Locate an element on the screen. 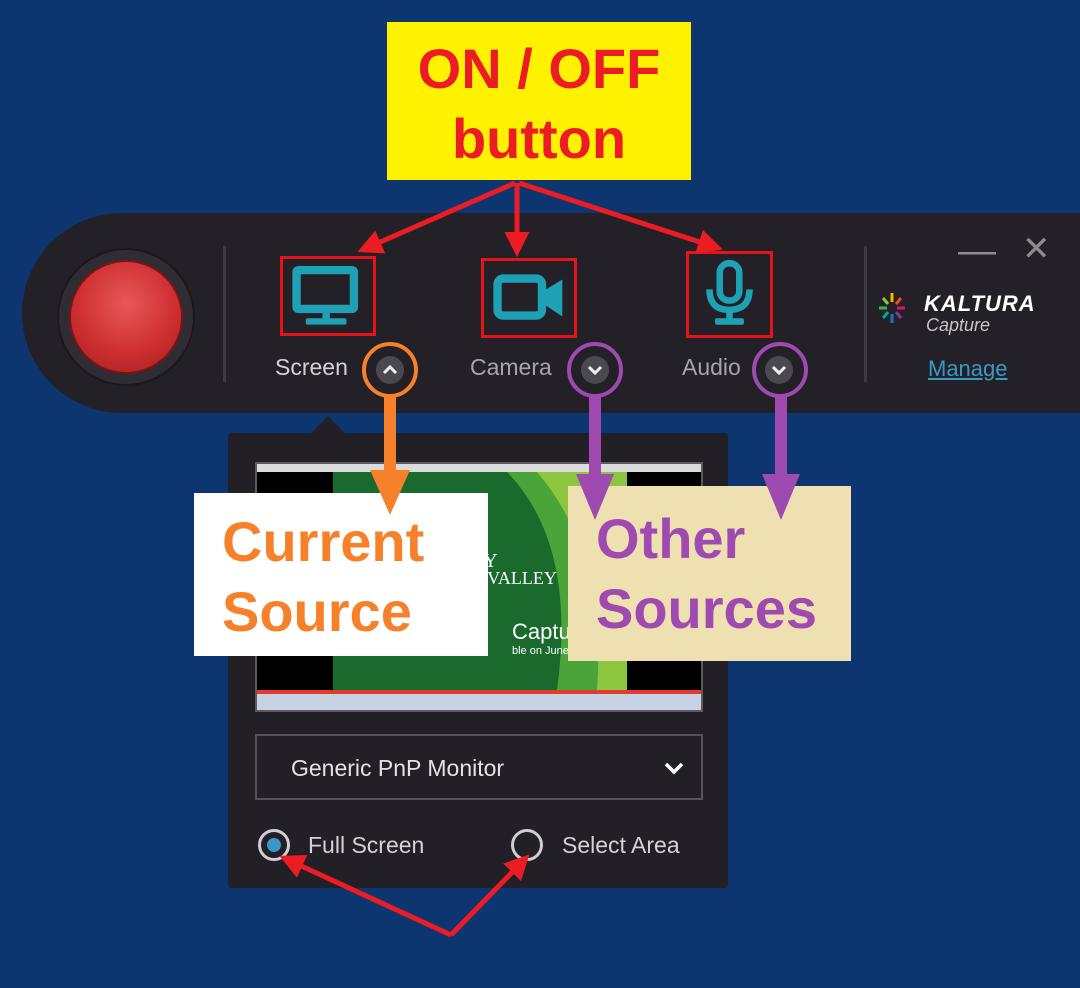 This screenshot has height=988, width=1080. select-area-radio is located at coordinates (527, 845).